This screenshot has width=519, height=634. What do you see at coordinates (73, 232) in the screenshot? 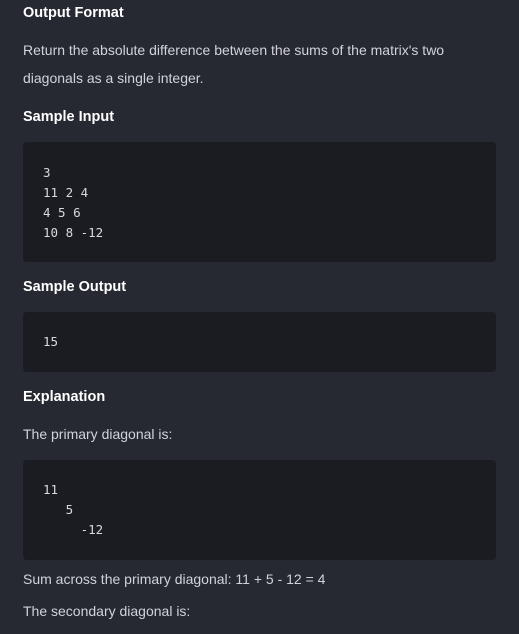
I see `code-line: 10 8 -12` at bounding box center [73, 232].